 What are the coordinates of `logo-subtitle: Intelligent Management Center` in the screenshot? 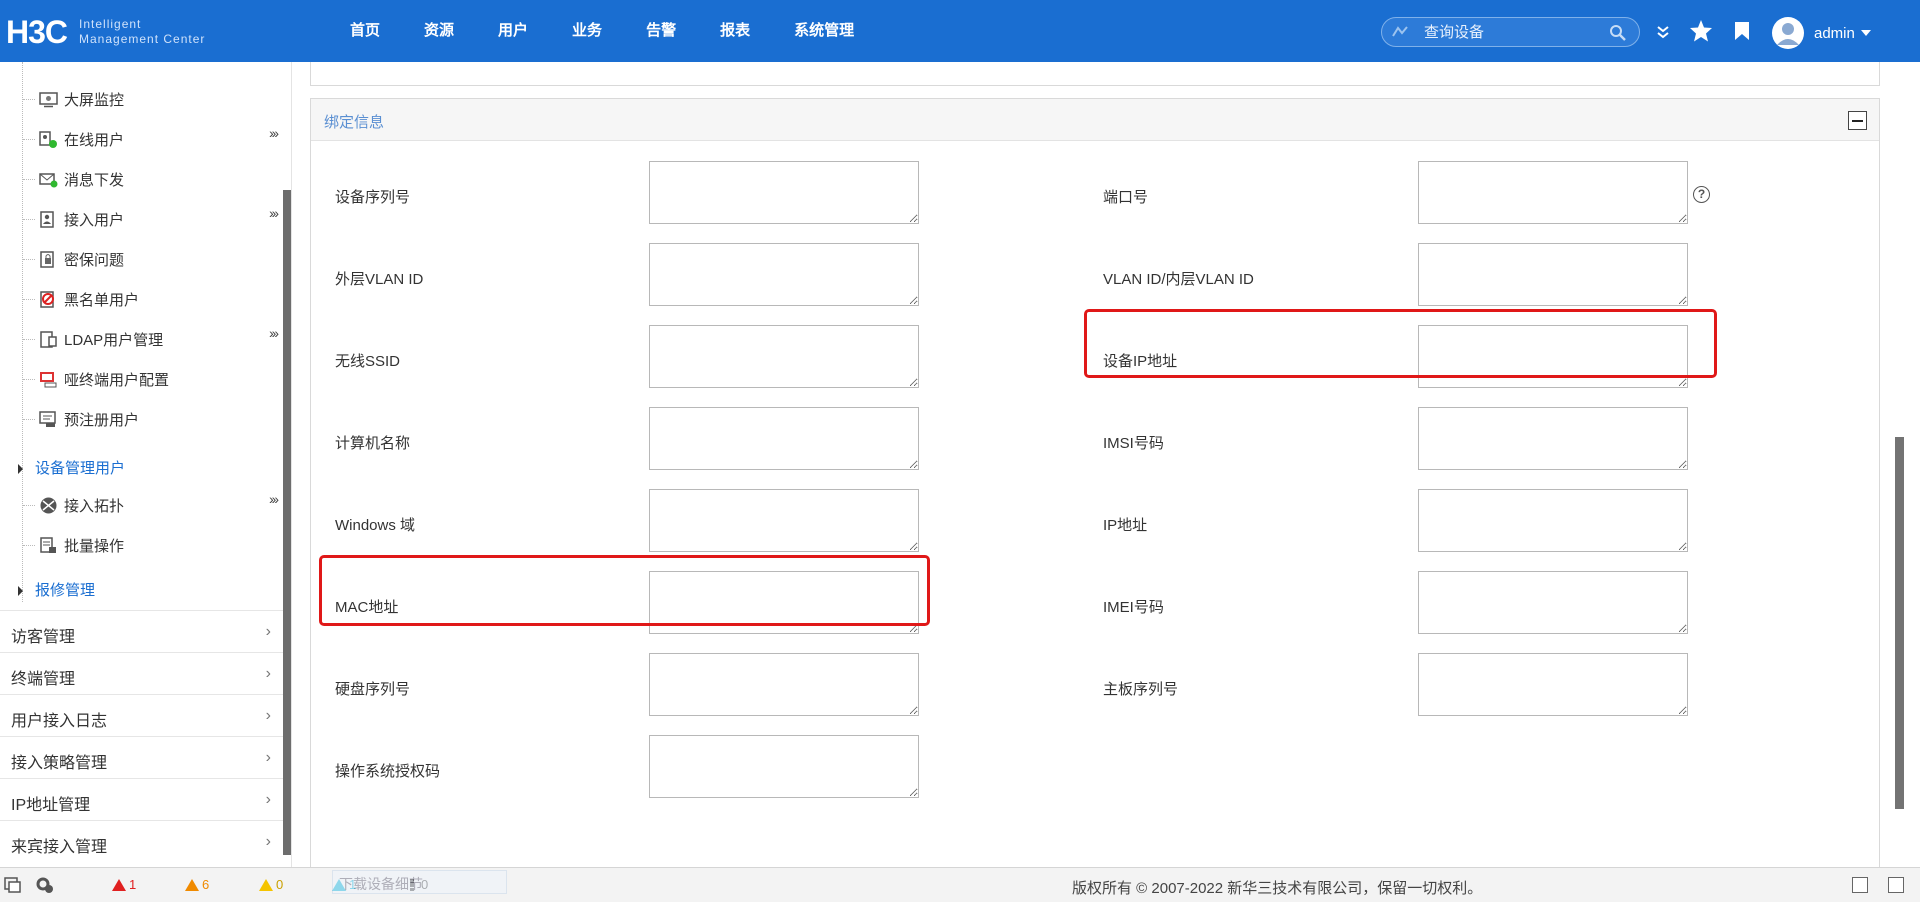 It's located at (142, 32).